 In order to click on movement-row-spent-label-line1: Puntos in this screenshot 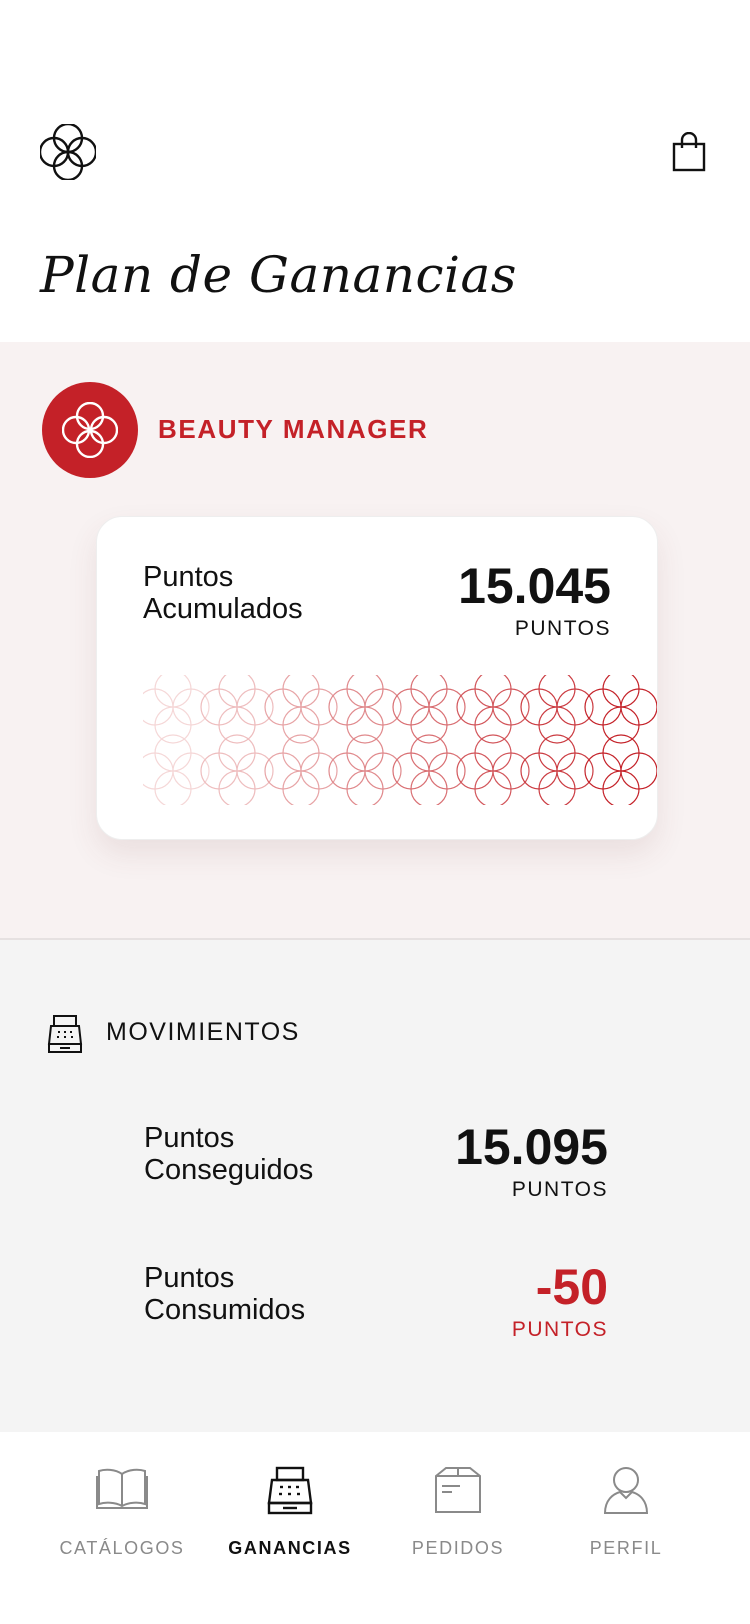, I will do `click(189, 1278)`.